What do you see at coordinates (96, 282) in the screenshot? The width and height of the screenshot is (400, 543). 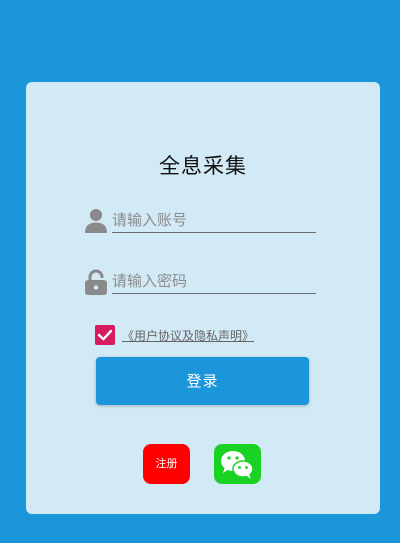 I see `lock-icon` at bounding box center [96, 282].